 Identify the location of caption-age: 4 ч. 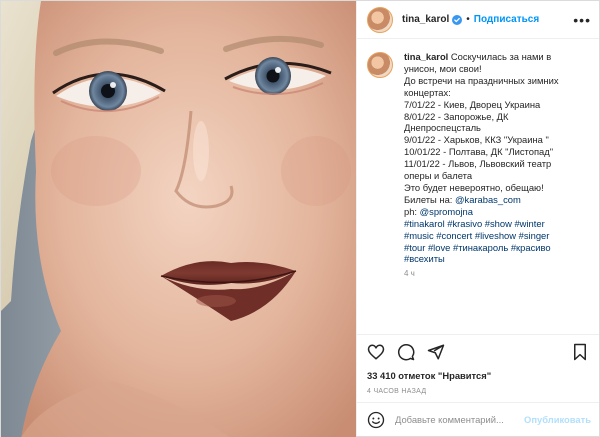
(409, 274).